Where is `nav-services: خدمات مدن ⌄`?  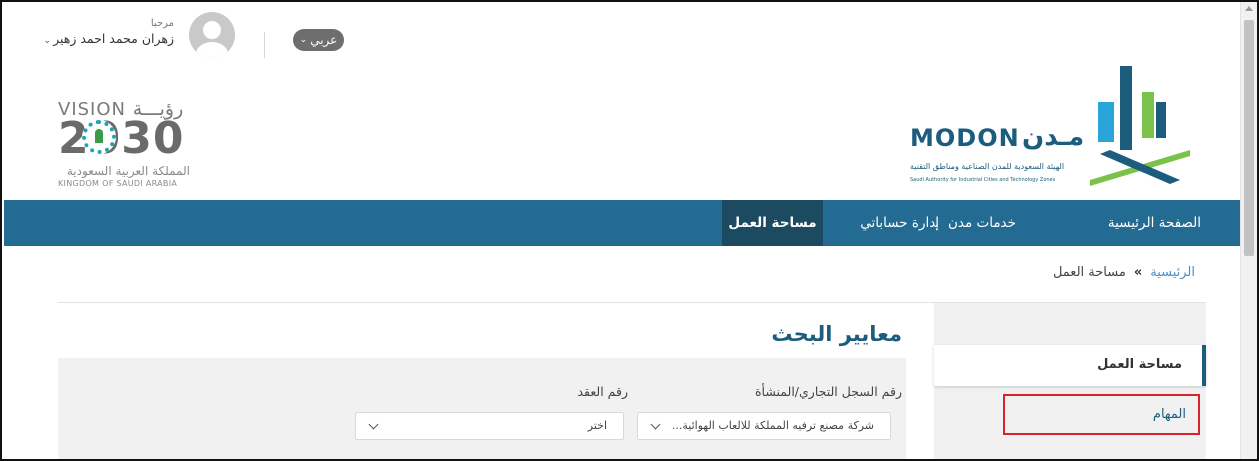 nav-services: خدمات مدن ⌄ is located at coordinates (973, 223).